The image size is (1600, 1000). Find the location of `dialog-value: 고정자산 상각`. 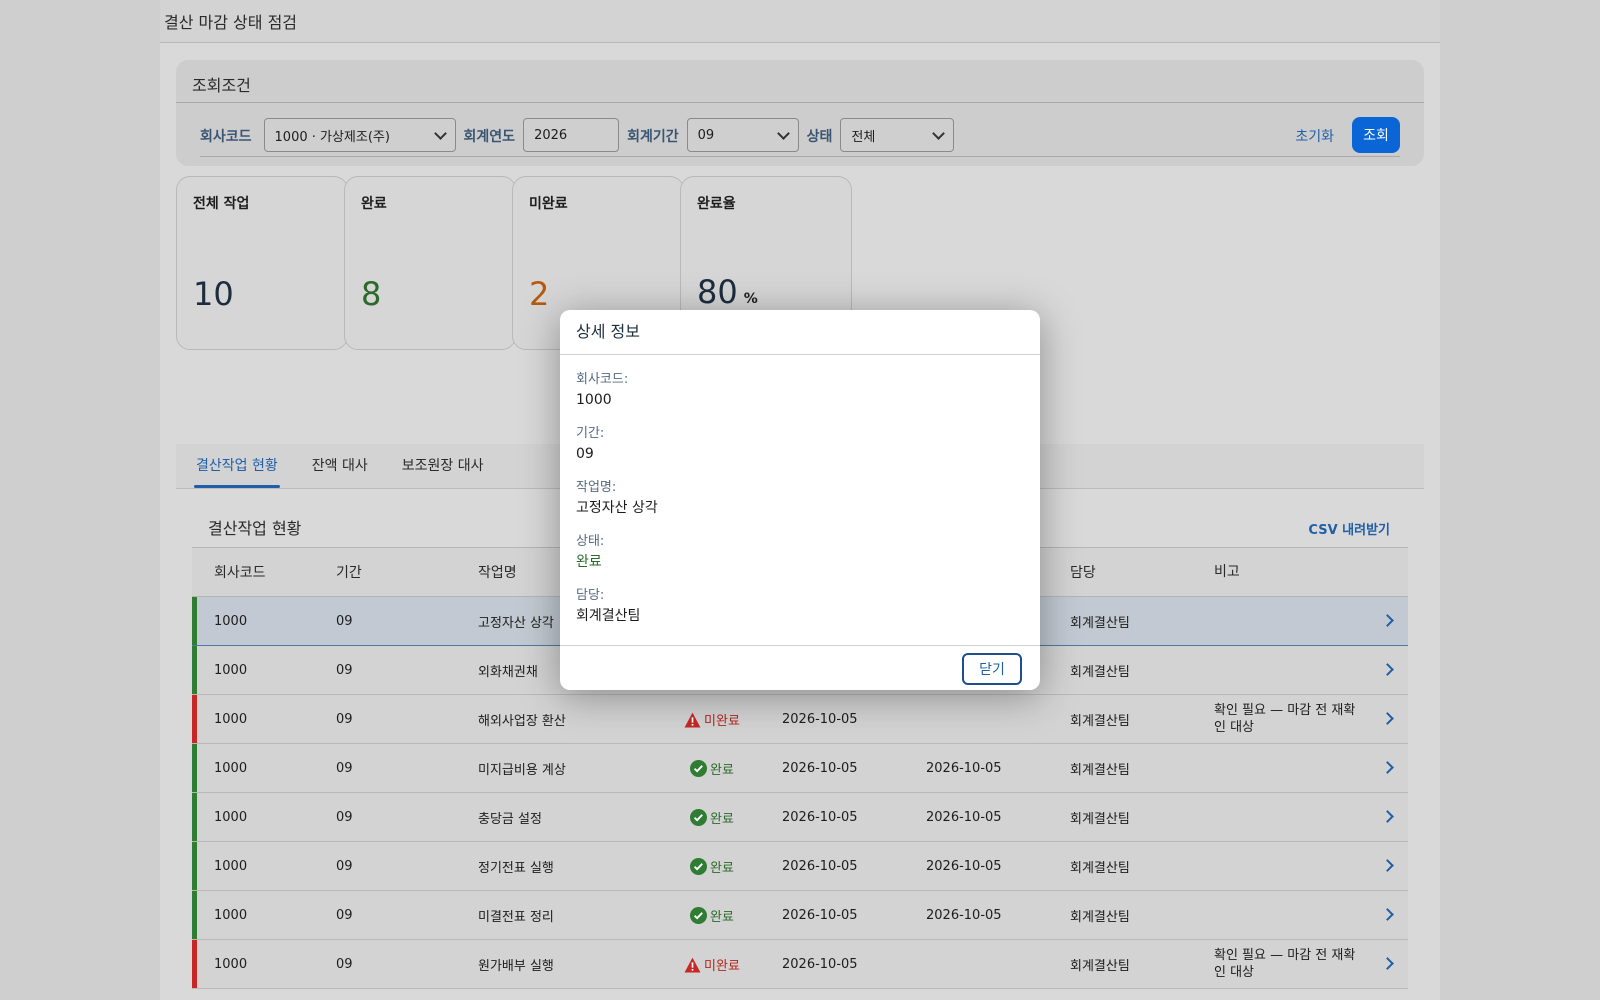

dialog-value: 고정자산 상각 is located at coordinates (617, 508).